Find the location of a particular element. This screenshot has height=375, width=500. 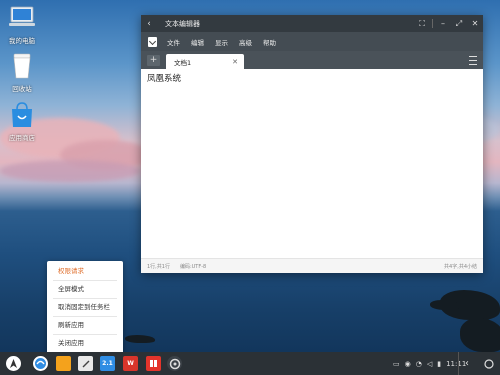

menu-item-refresh-app: 刷新应用 is located at coordinates (85, 325).